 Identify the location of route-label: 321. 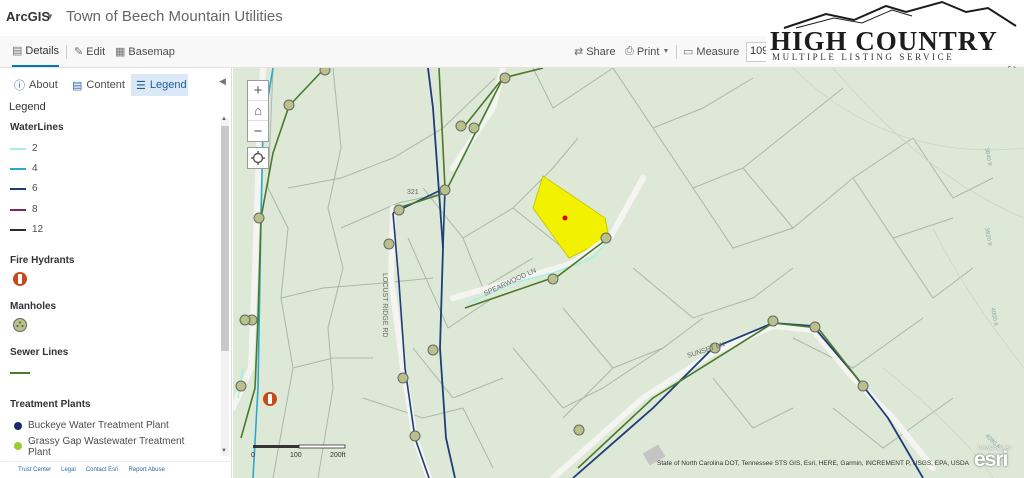
(413, 192).